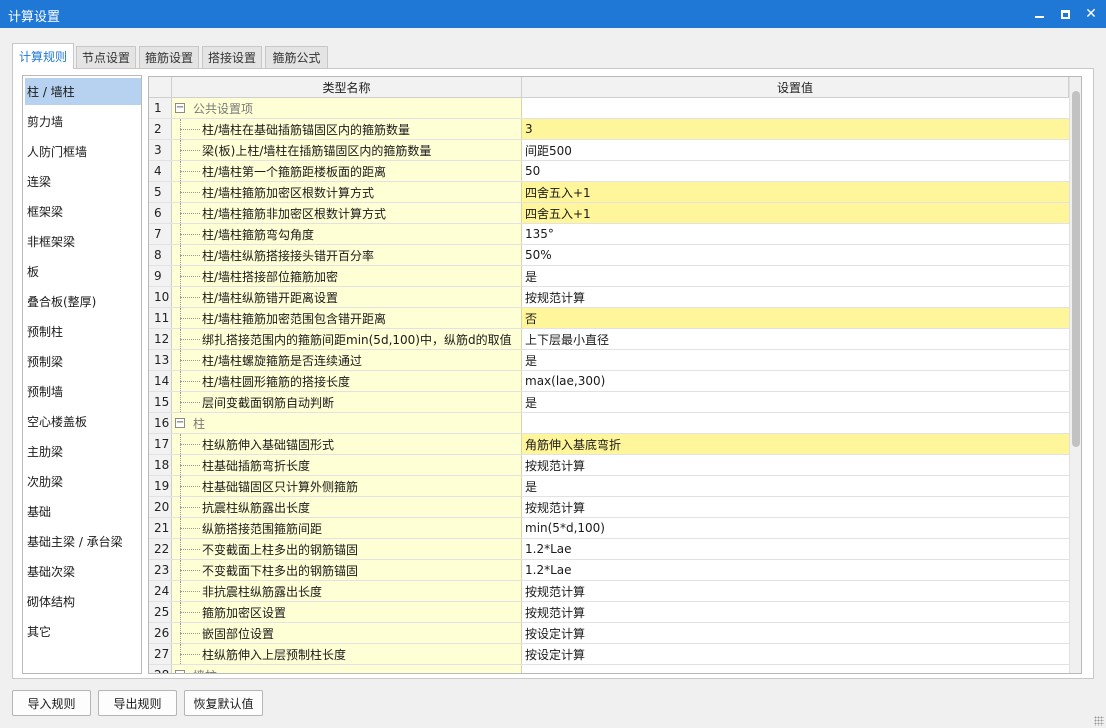 The image size is (1106, 728). I want to click on import-rules-button: 导入规则, so click(51, 703).